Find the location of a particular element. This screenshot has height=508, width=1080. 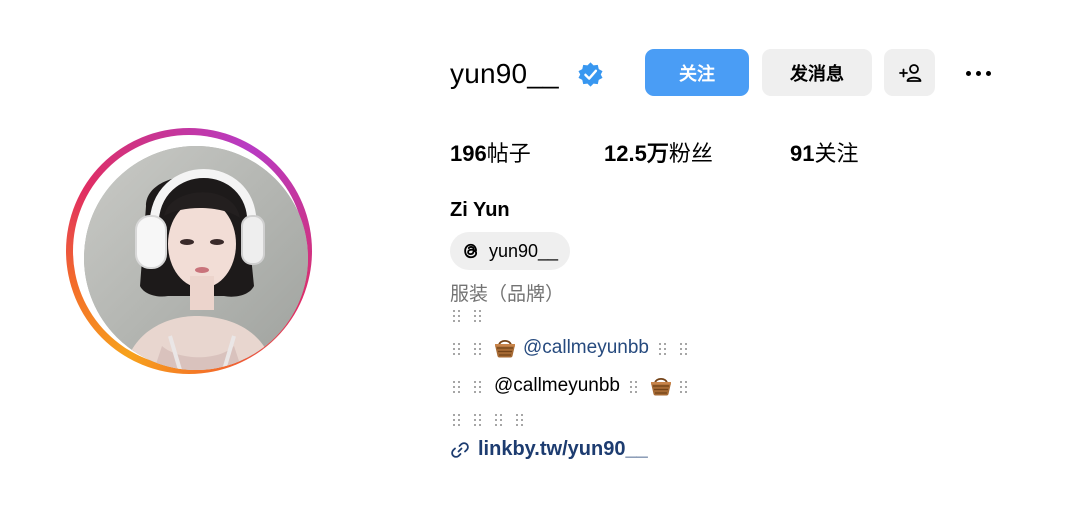

followers-label: 粉丝 is located at coordinates (690, 154).